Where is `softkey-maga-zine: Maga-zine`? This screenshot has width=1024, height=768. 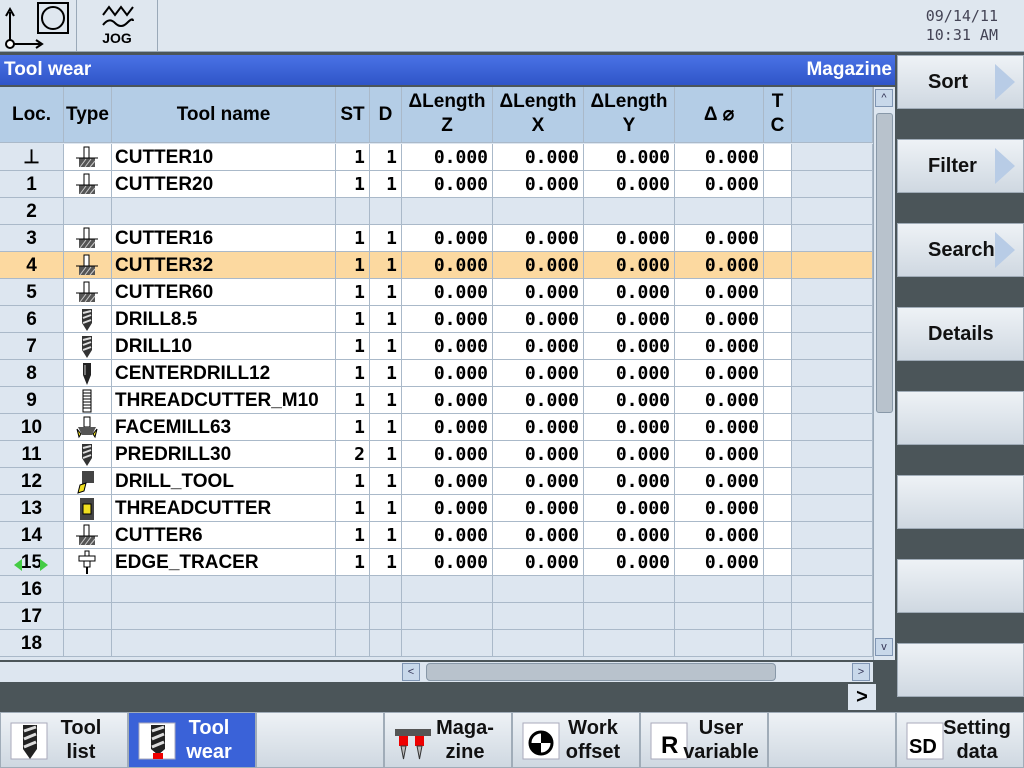 softkey-maga-zine: Maga-zine is located at coordinates (448, 740).